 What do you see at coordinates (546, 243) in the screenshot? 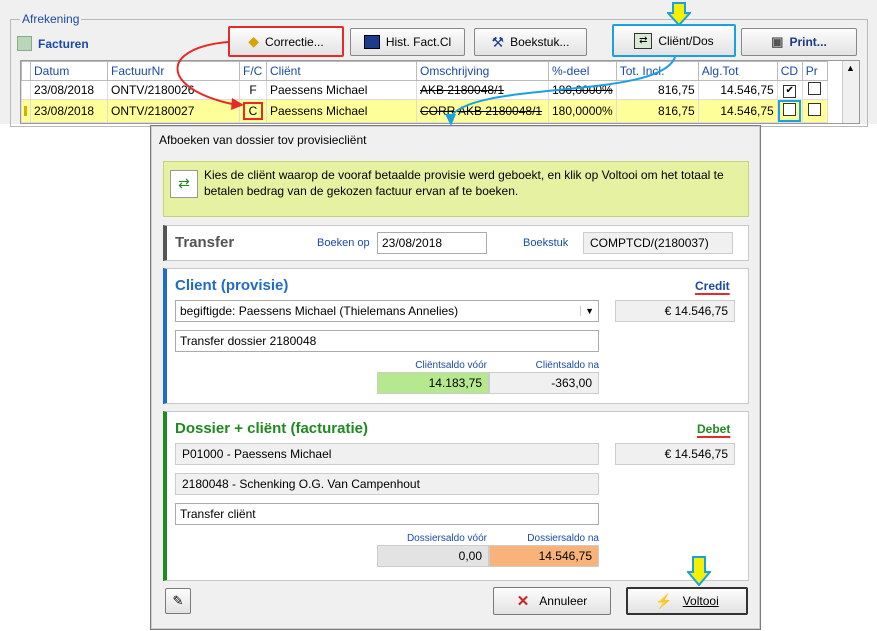
I see `boekstuk-label: Boekstuk` at bounding box center [546, 243].